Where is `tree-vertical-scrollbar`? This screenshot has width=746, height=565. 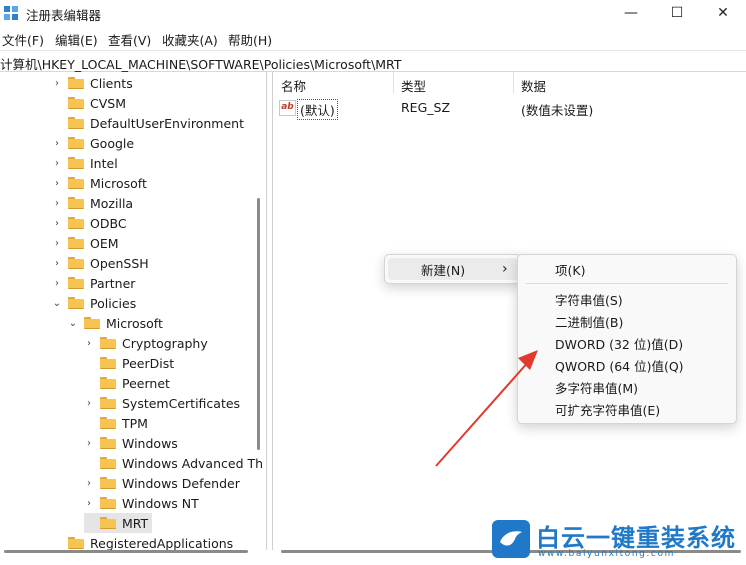 tree-vertical-scrollbar is located at coordinates (258, 324).